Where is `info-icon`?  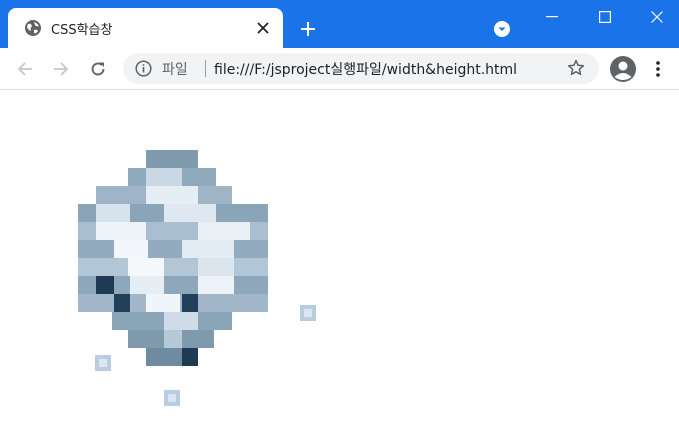 info-icon is located at coordinates (143, 68).